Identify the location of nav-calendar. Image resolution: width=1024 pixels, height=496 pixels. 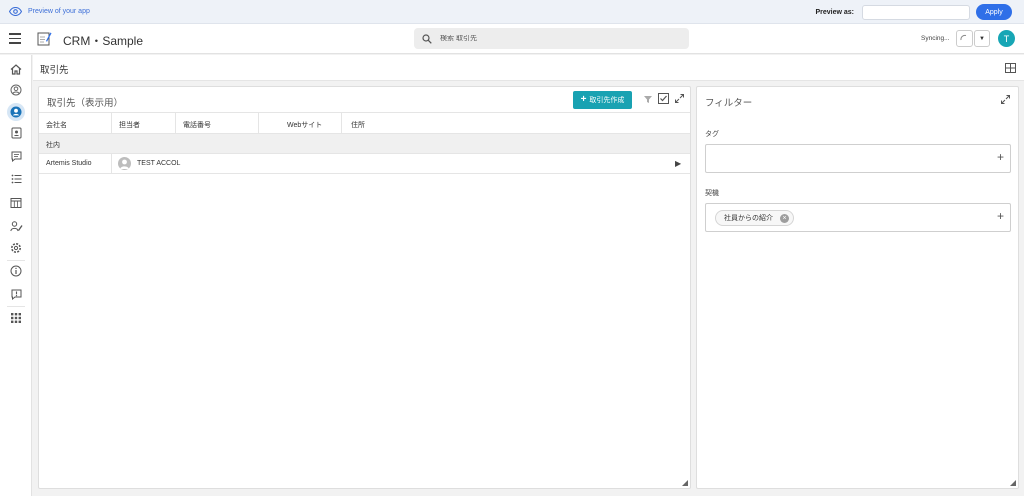
(16, 202).